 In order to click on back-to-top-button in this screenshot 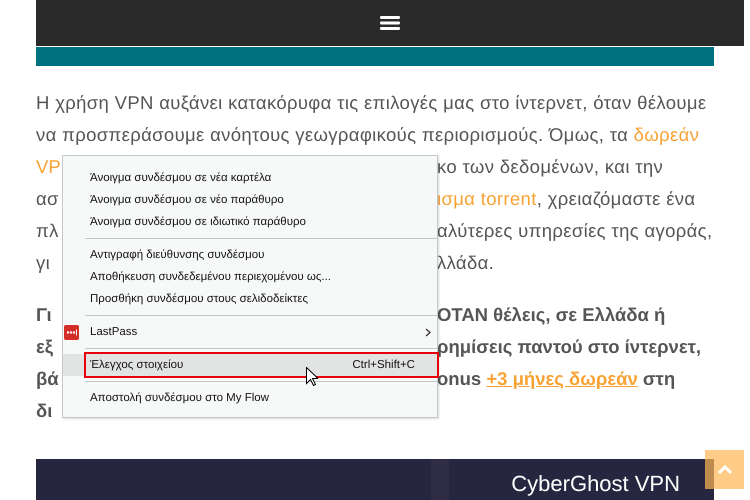, I will do `click(724, 469)`.